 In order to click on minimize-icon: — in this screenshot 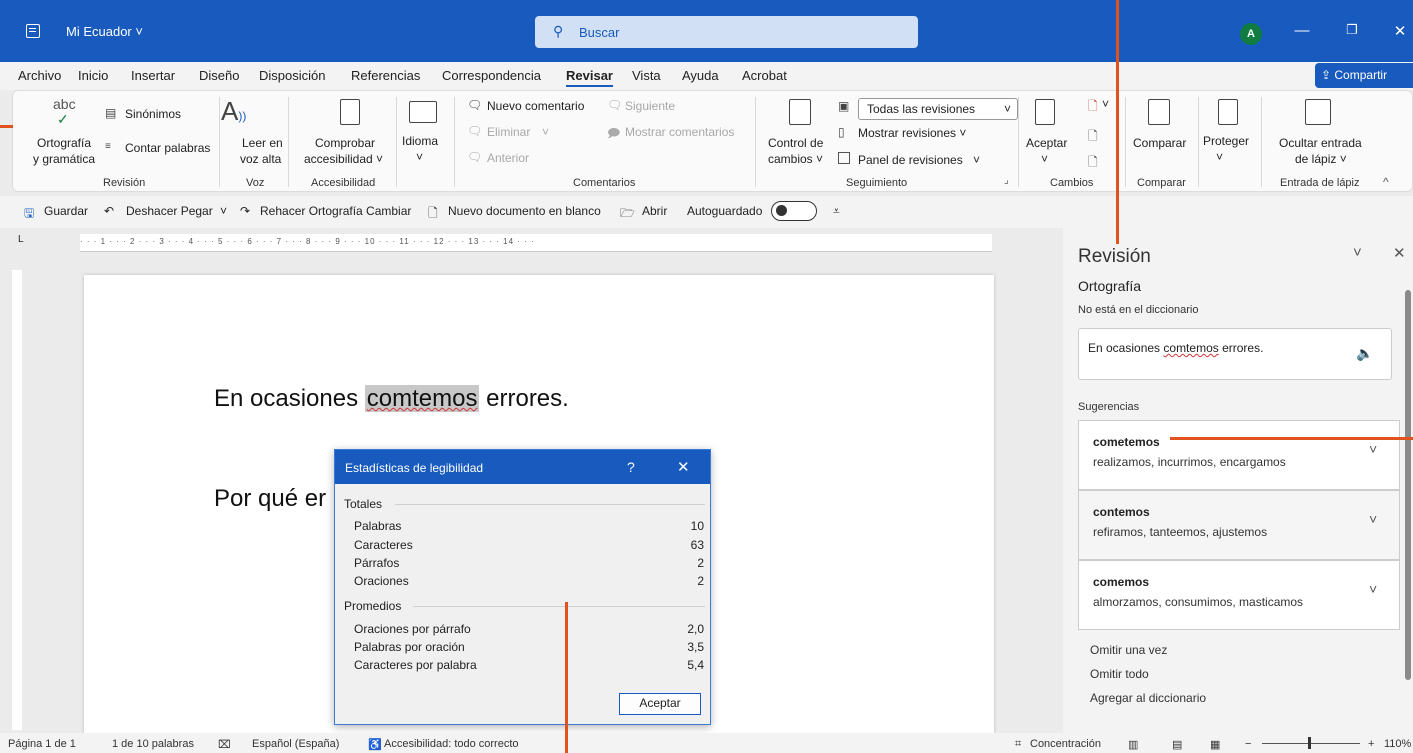, I will do `click(1302, 30)`.